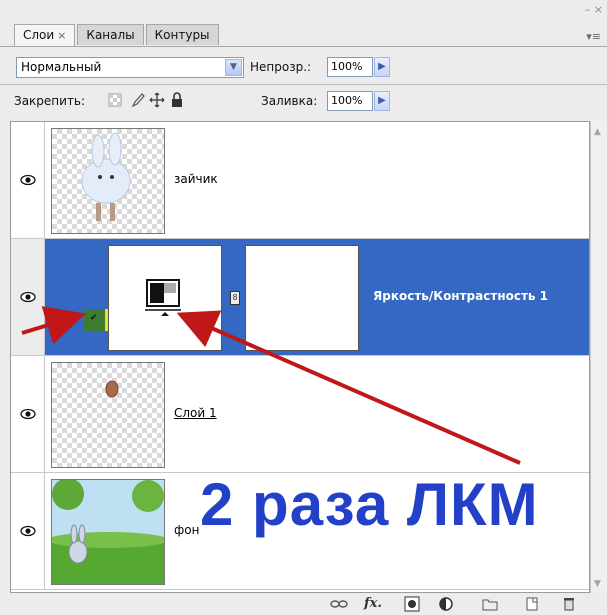  Describe the element at coordinates (177, 100) in the screenshot. I see `lock-icon` at that location.